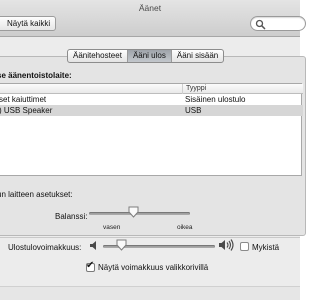  What do you see at coordinates (23, 99) in the screenshot?
I see `device-name: set kaiuttimet` at bounding box center [23, 99].